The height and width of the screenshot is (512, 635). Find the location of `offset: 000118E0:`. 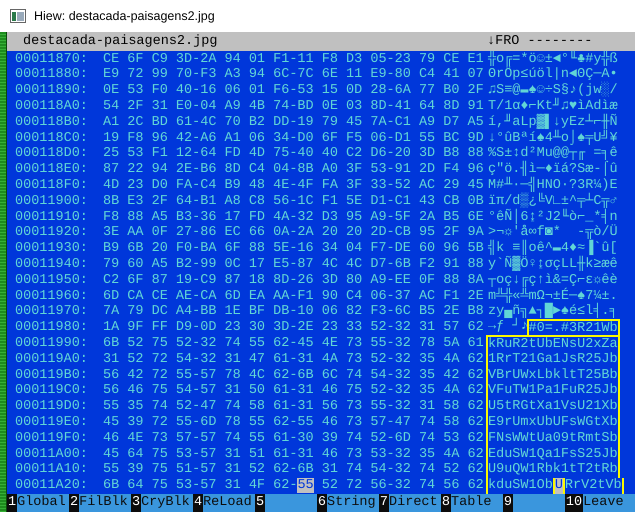

offset: 000118E0: is located at coordinates (51, 170).